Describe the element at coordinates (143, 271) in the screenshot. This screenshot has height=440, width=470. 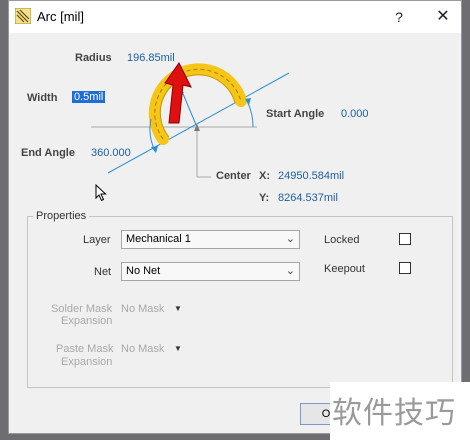
I see `net-select-value: No Net` at that location.